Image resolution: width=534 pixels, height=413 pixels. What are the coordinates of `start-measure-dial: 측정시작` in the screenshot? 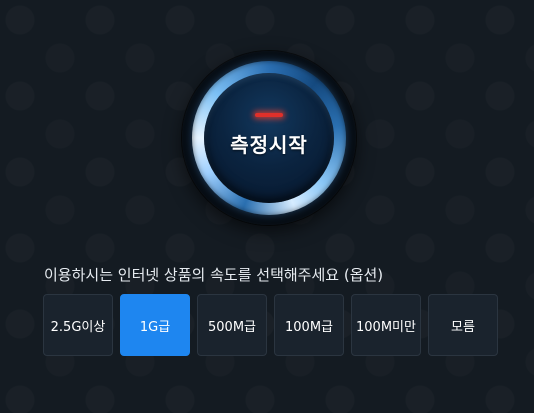 It's located at (269, 138).